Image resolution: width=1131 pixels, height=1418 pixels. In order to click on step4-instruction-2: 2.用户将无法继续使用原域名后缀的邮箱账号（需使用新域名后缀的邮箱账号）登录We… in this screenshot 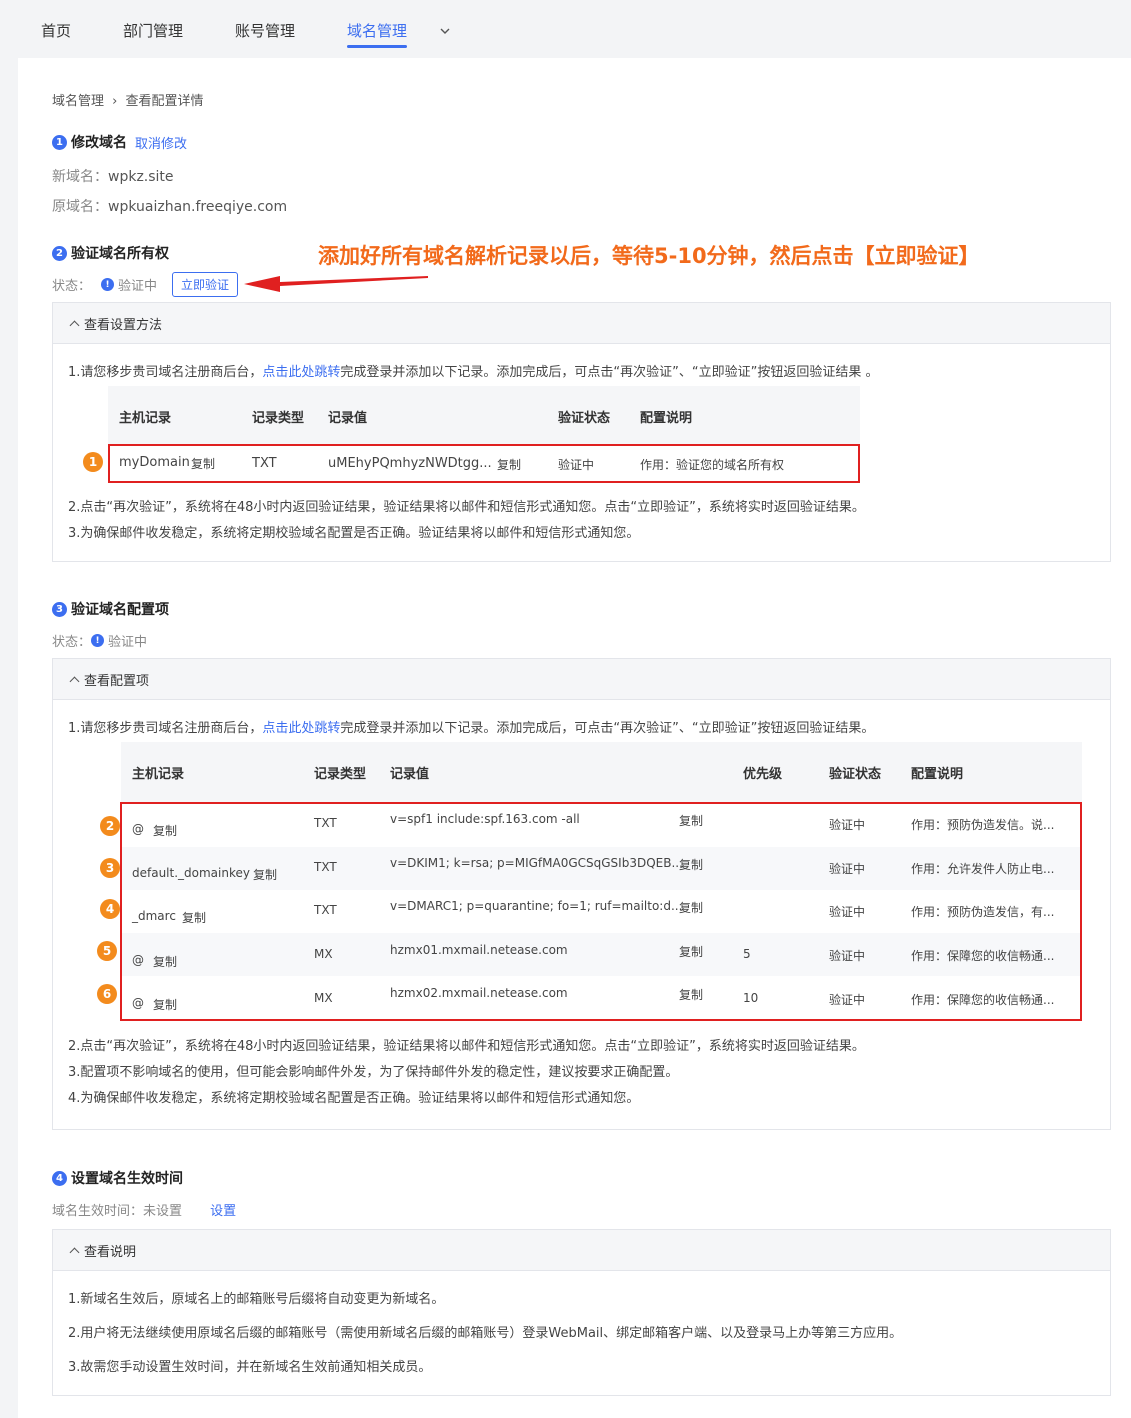, I will do `click(485, 1333)`.